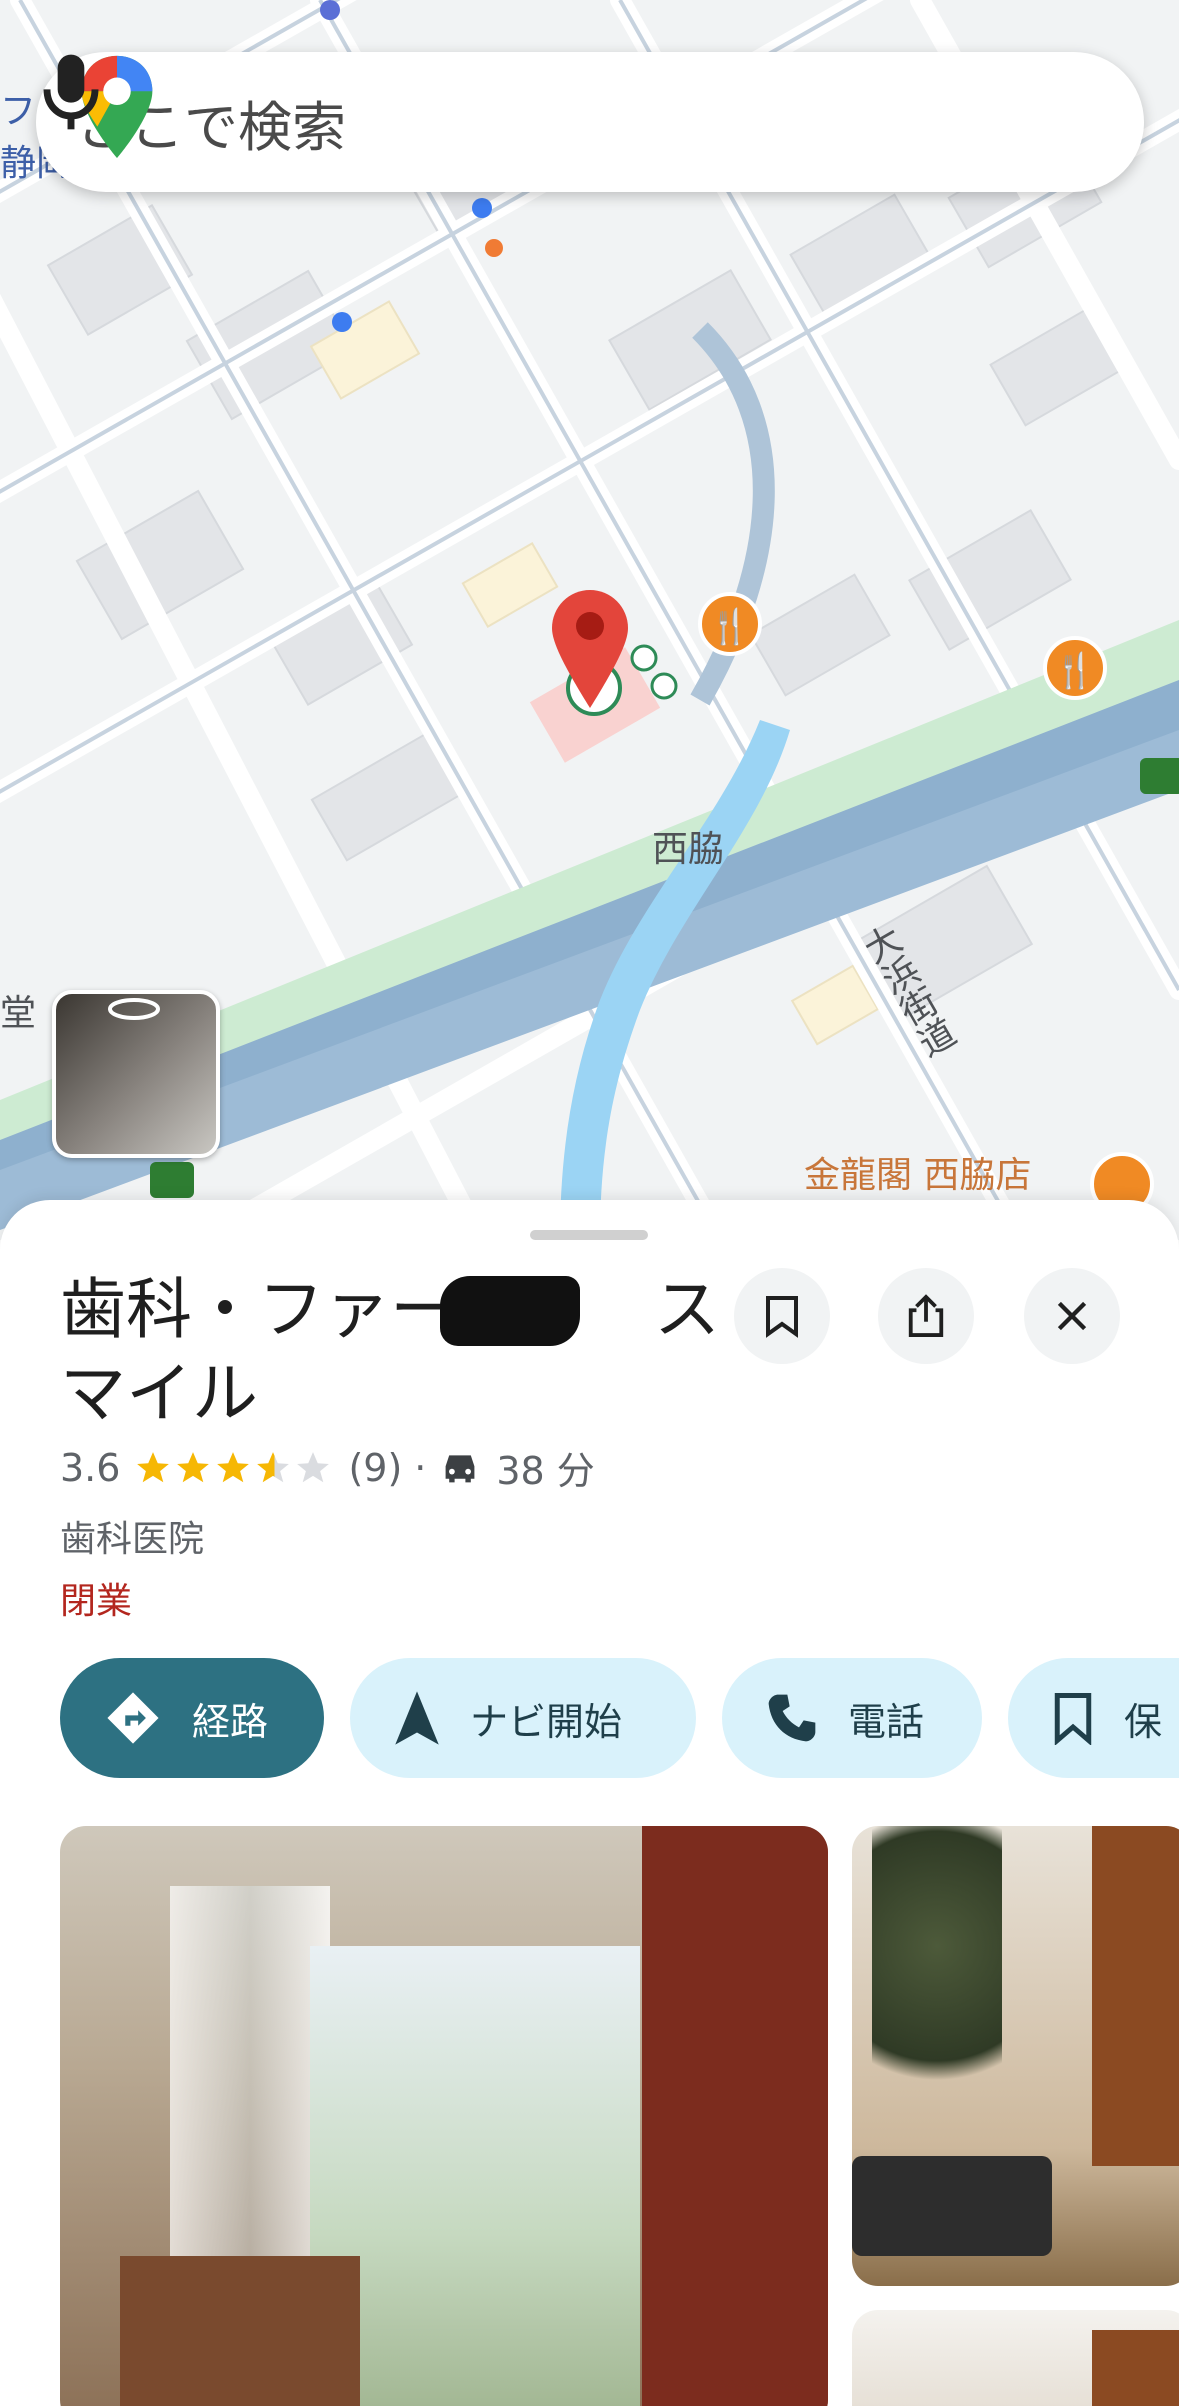 The width and height of the screenshot is (1179, 2406). What do you see at coordinates (90, 1467) in the screenshot?
I see `rating-value: 3.6` at bounding box center [90, 1467].